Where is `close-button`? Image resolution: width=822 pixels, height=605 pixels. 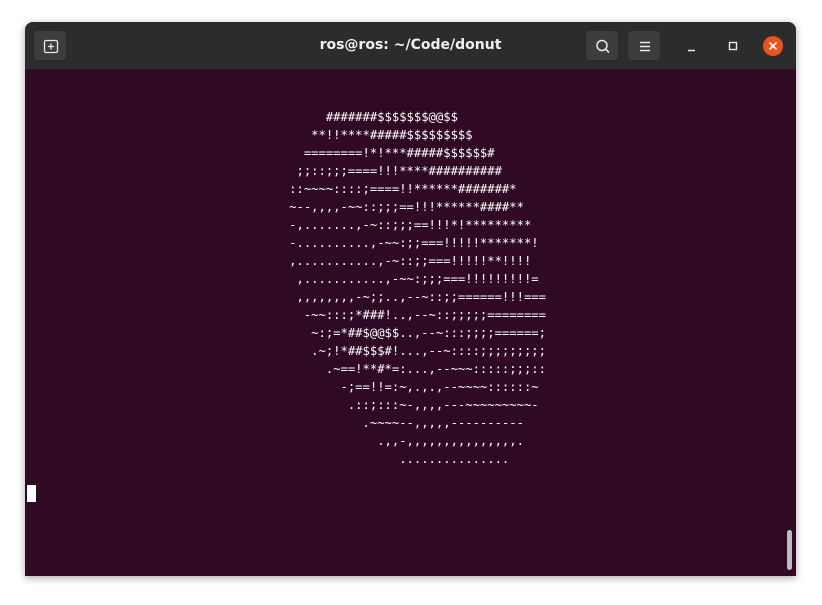
close-button is located at coordinates (773, 46).